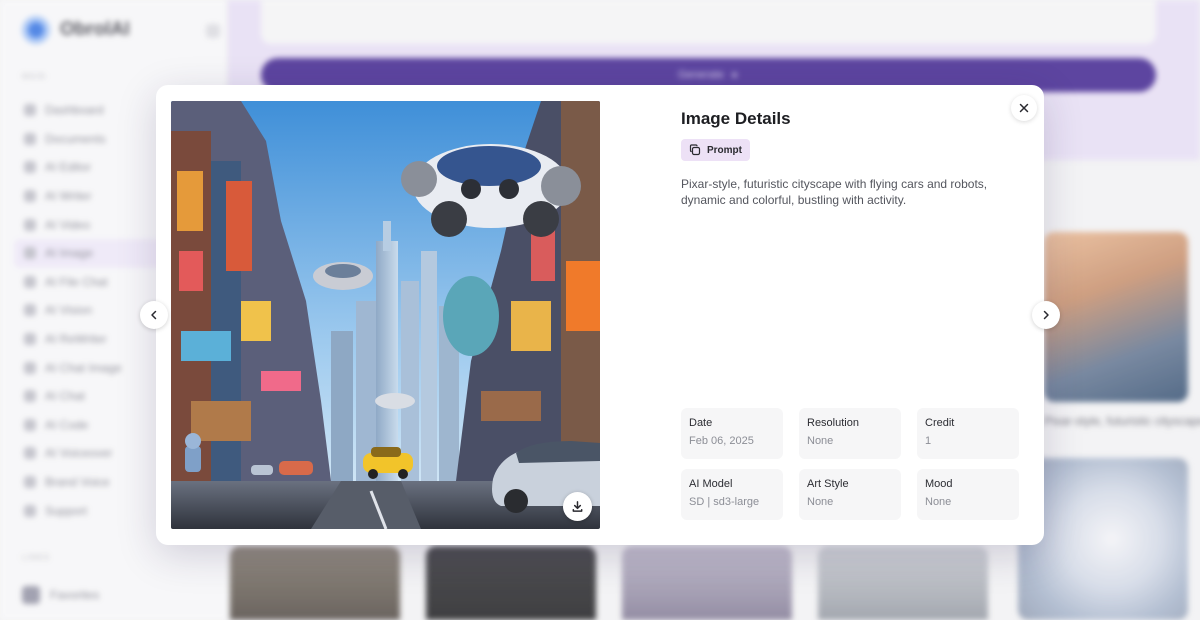 The width and height of the screenshot is (1200, 620). I want to click on close-icon, so click(1024, 108).